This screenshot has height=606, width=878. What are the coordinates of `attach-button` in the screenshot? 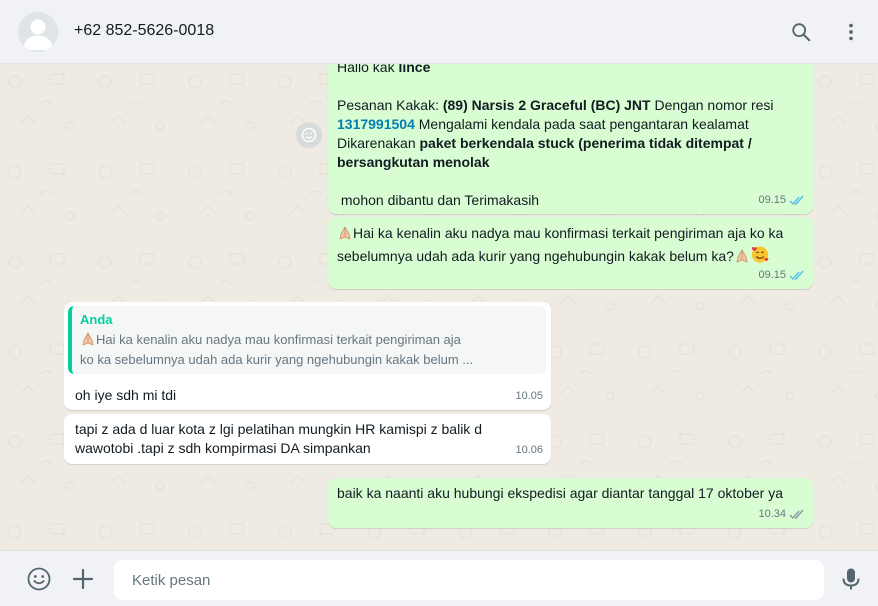 It's located at (83, 579).